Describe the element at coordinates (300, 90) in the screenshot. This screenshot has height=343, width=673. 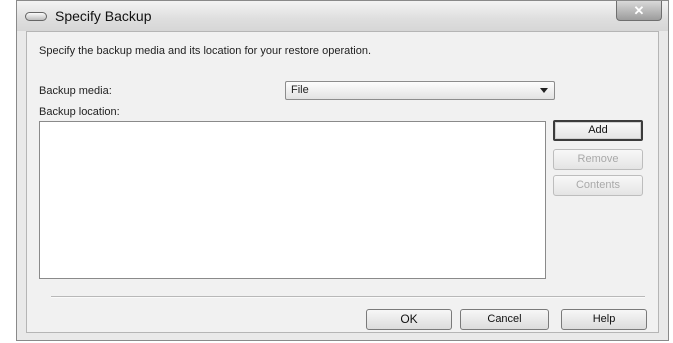
I see `backup-media-value: File` at that location.